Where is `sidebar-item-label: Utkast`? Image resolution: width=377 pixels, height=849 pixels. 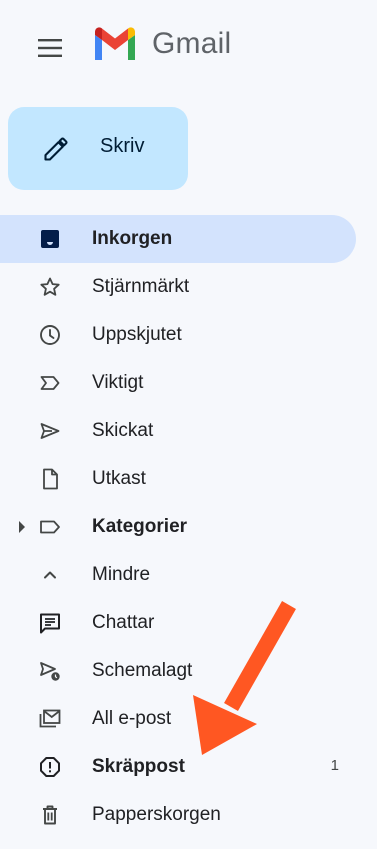
sidebar-item-label: Utkast is located at coordinates (119, 478).